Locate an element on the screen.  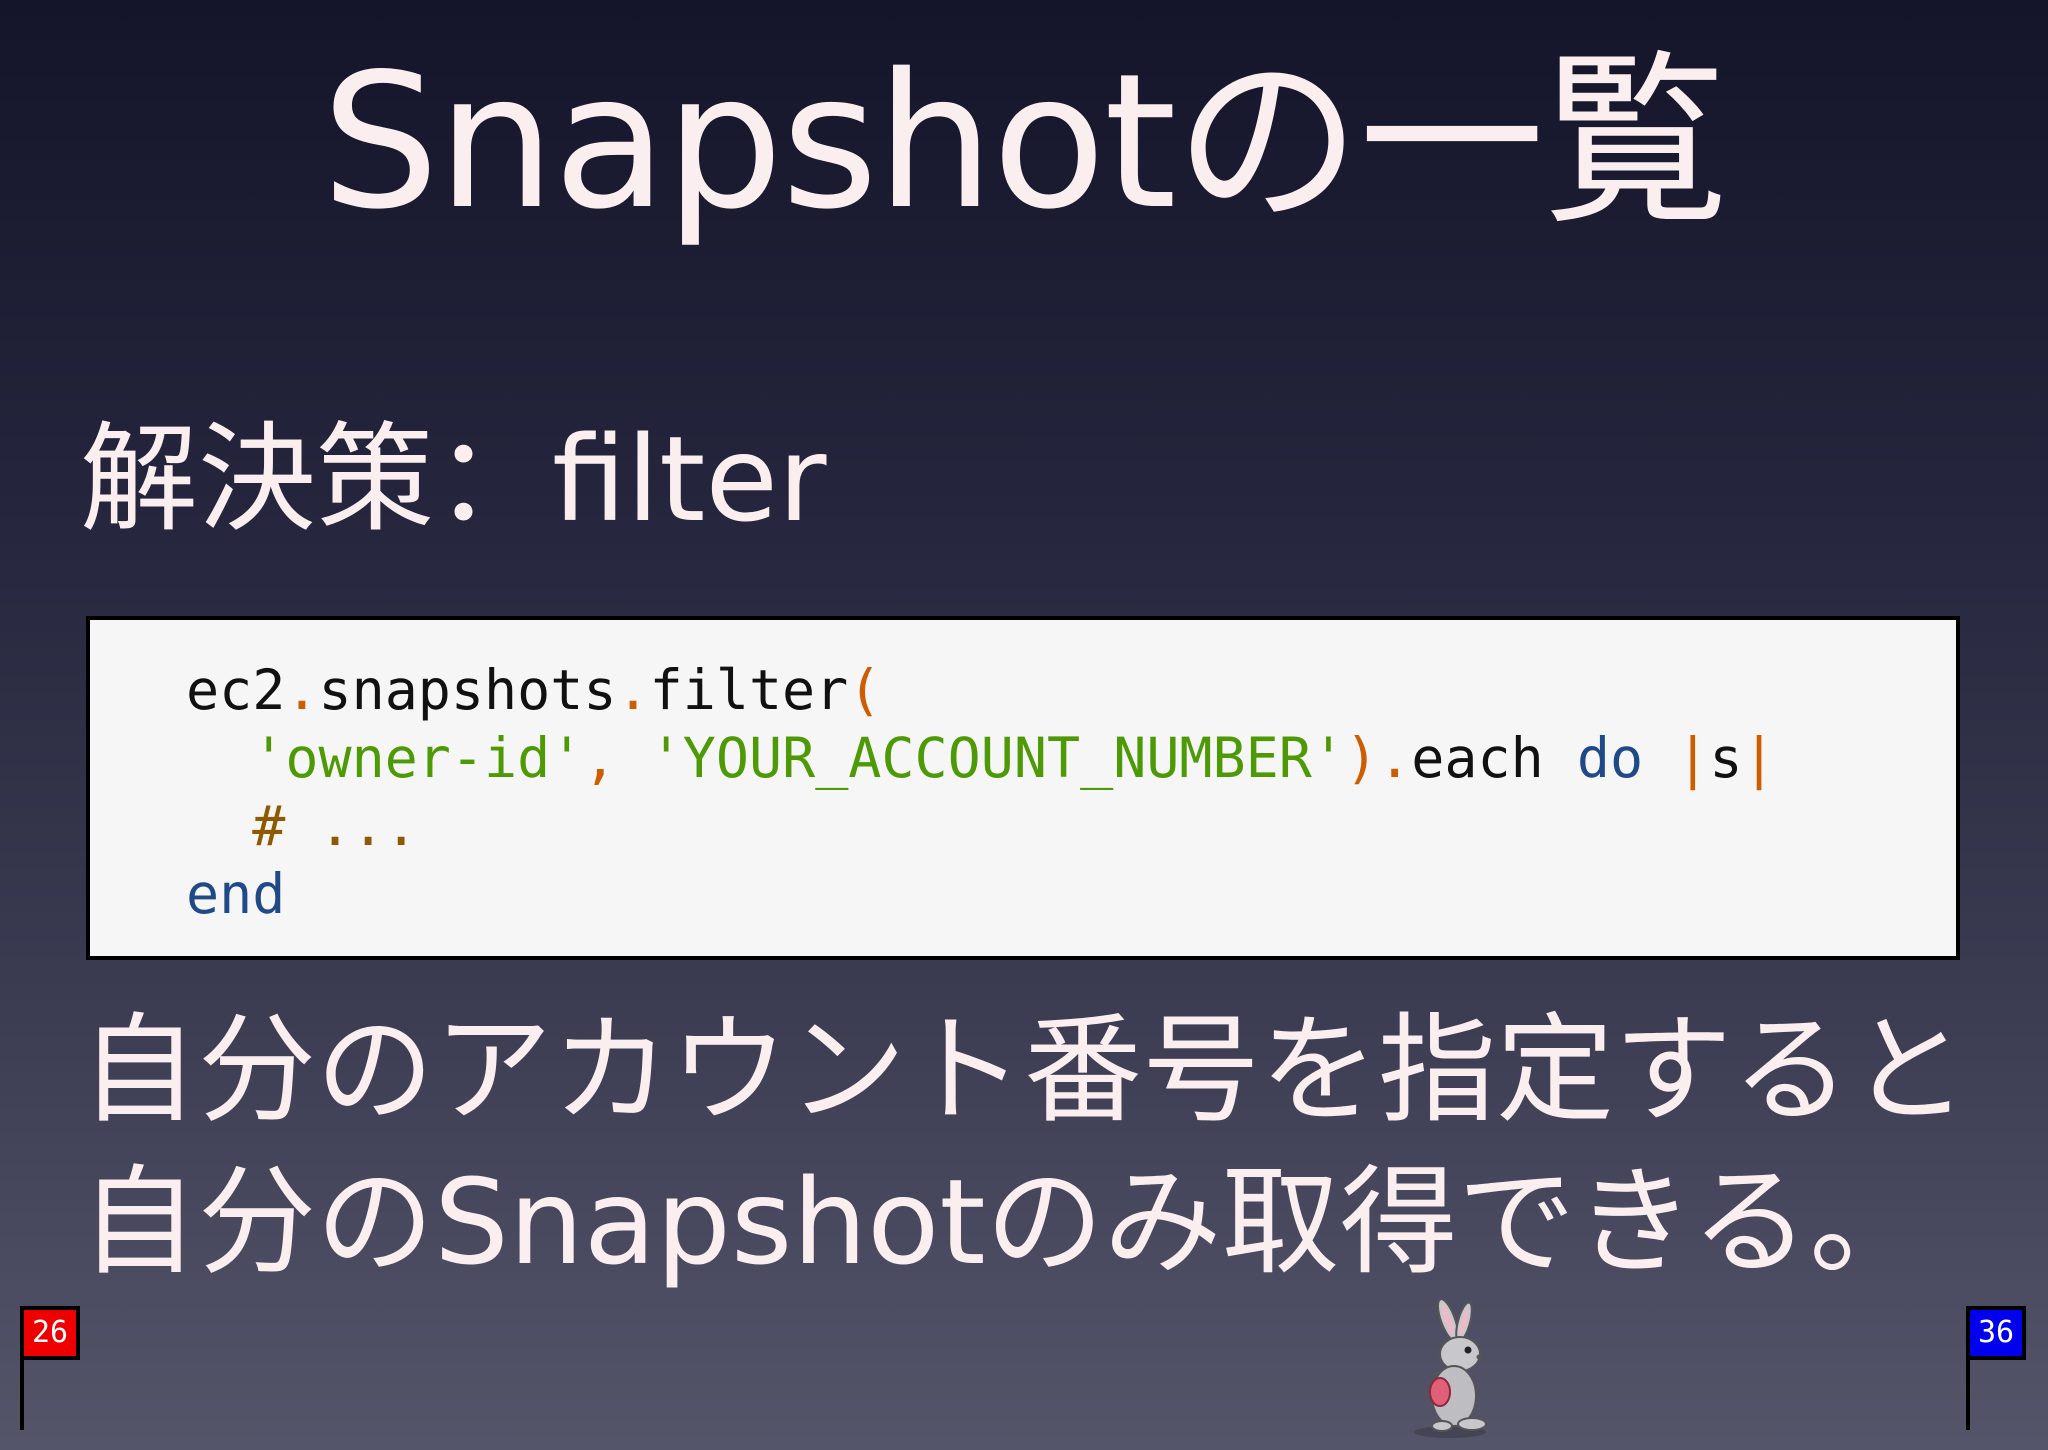
code-token: ec2 is located at coordinates (236, 690).